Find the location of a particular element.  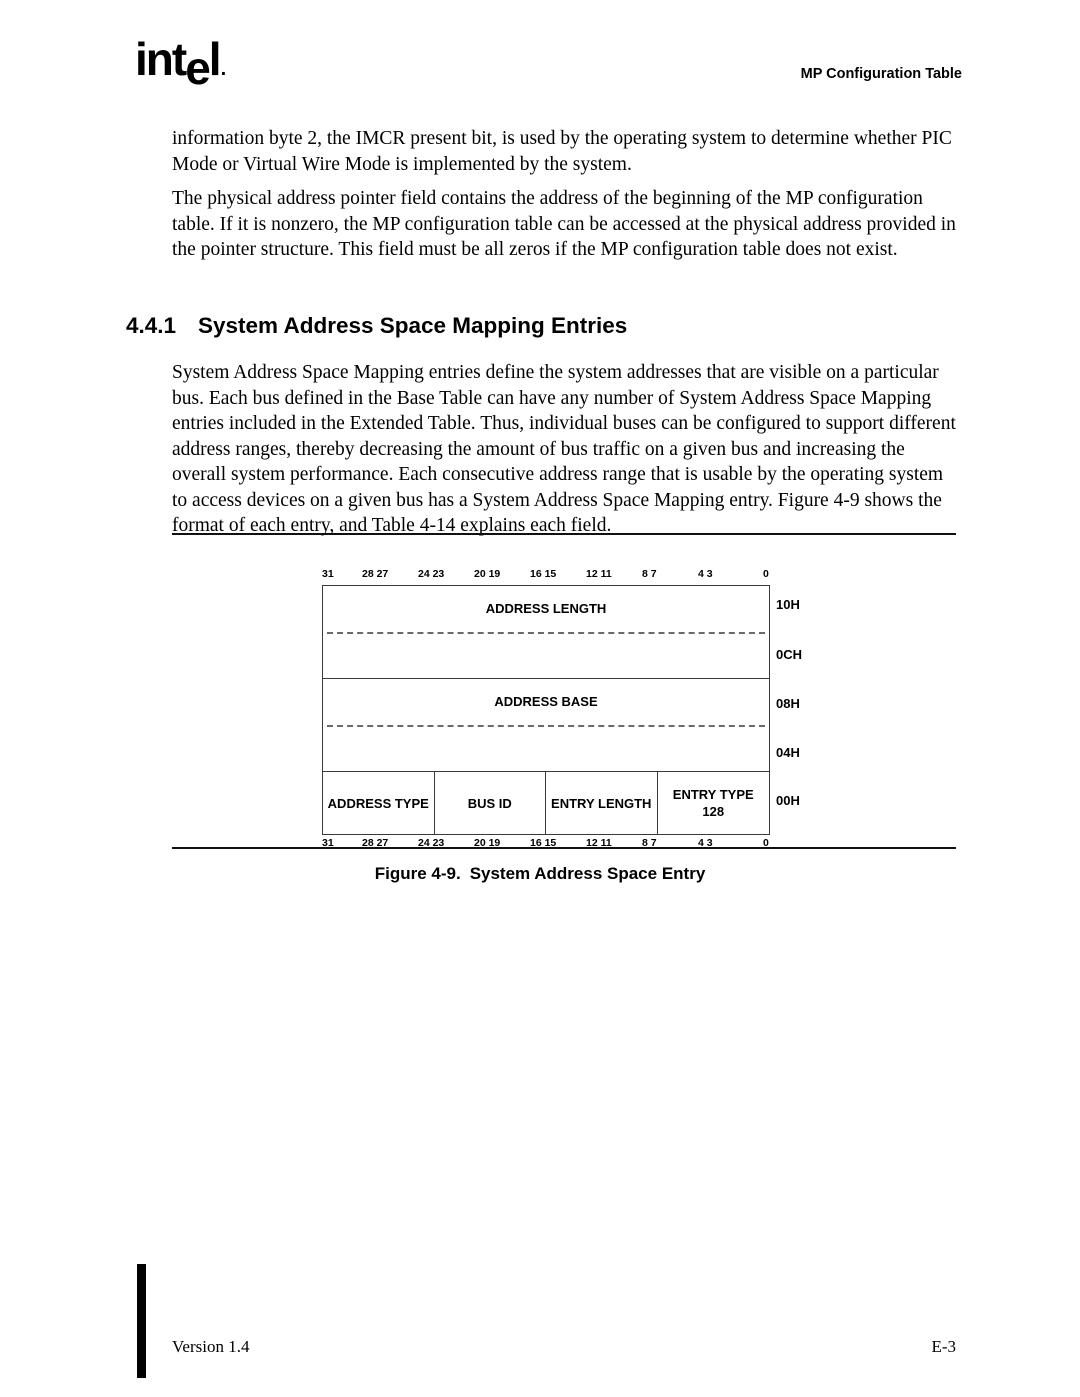

dword-row-address-base: ADDRESS BASE is located at coordinates (546, 725).